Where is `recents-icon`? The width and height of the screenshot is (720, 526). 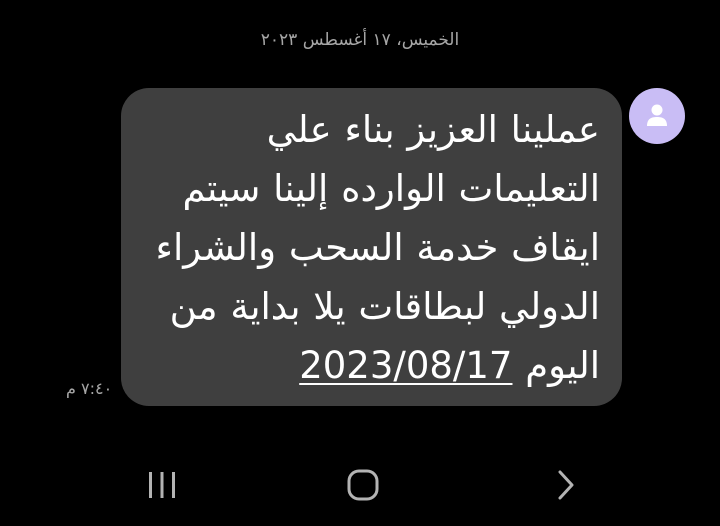
recents-icon is located at coordinates (162, 485).